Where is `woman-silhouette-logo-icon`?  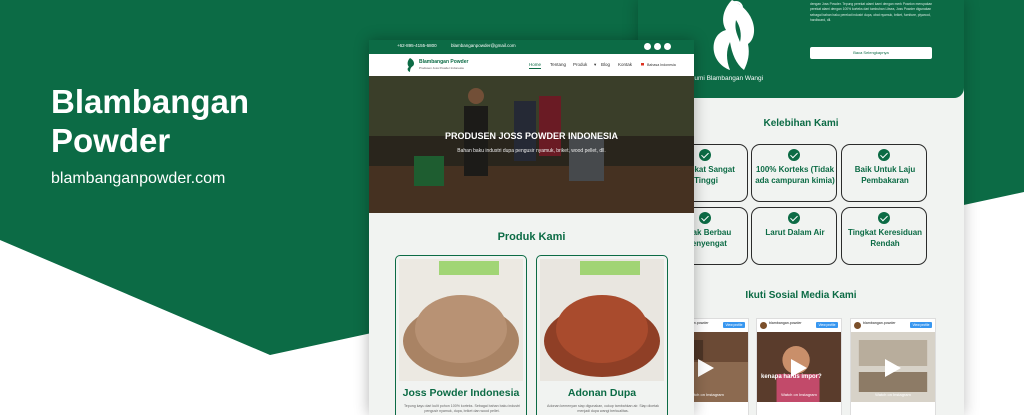
woman-silhouette-logo-icon is located at coordinates (734, 35).